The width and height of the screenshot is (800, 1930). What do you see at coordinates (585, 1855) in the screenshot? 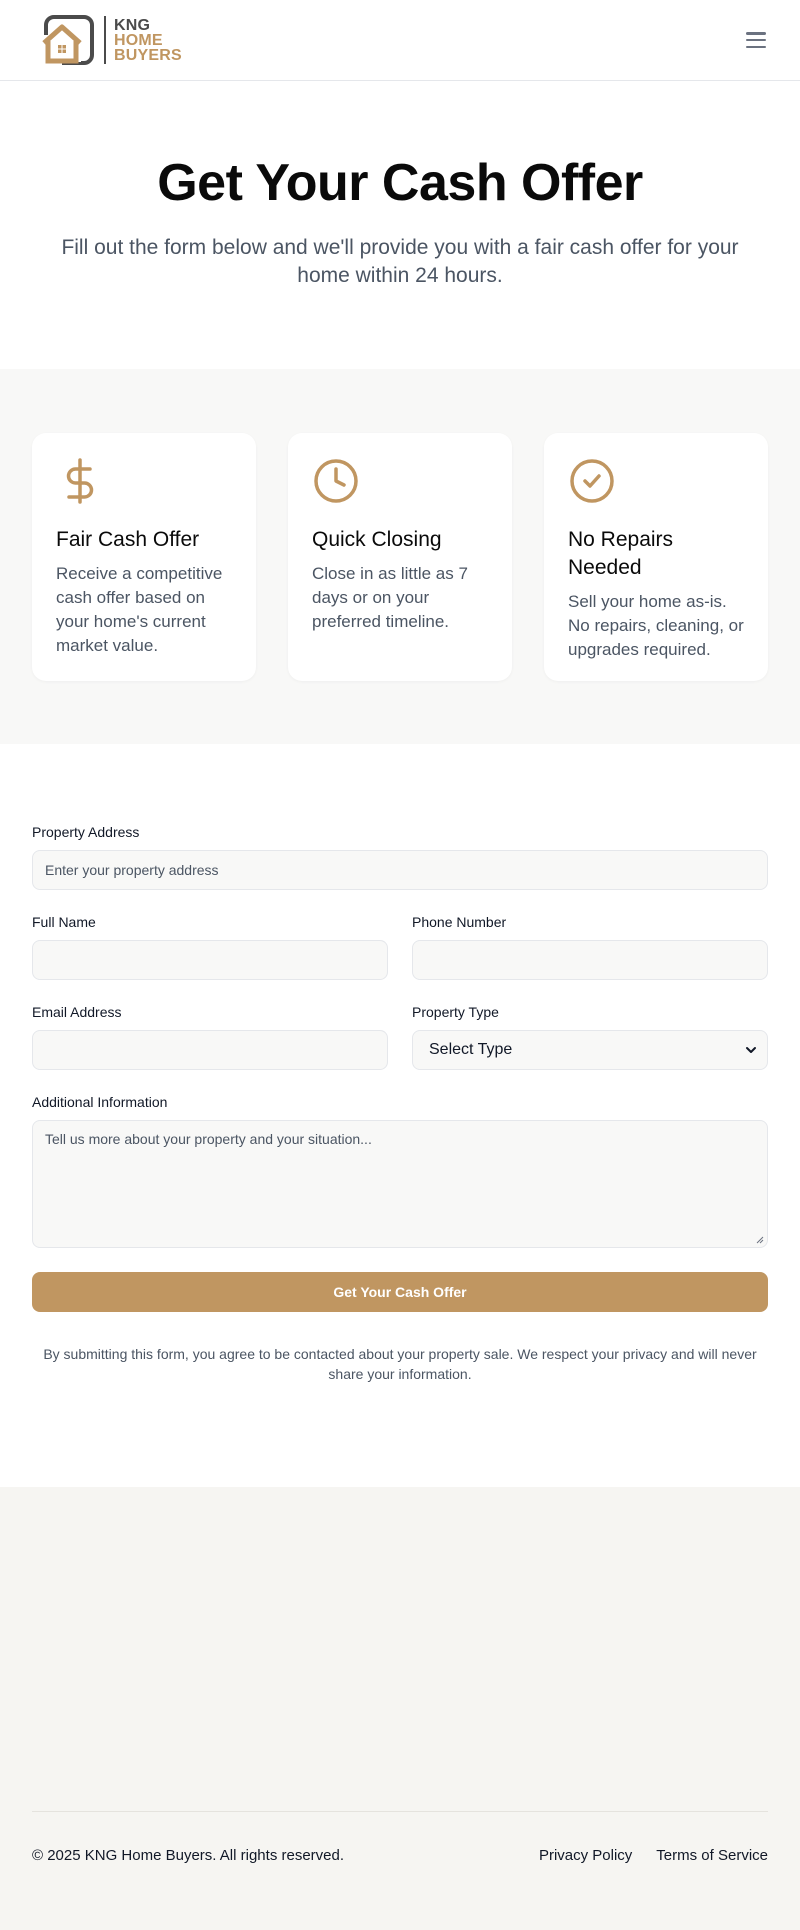
I see `privacy-policy-link: Privacy Policy` at bounding box center [585, 1855].